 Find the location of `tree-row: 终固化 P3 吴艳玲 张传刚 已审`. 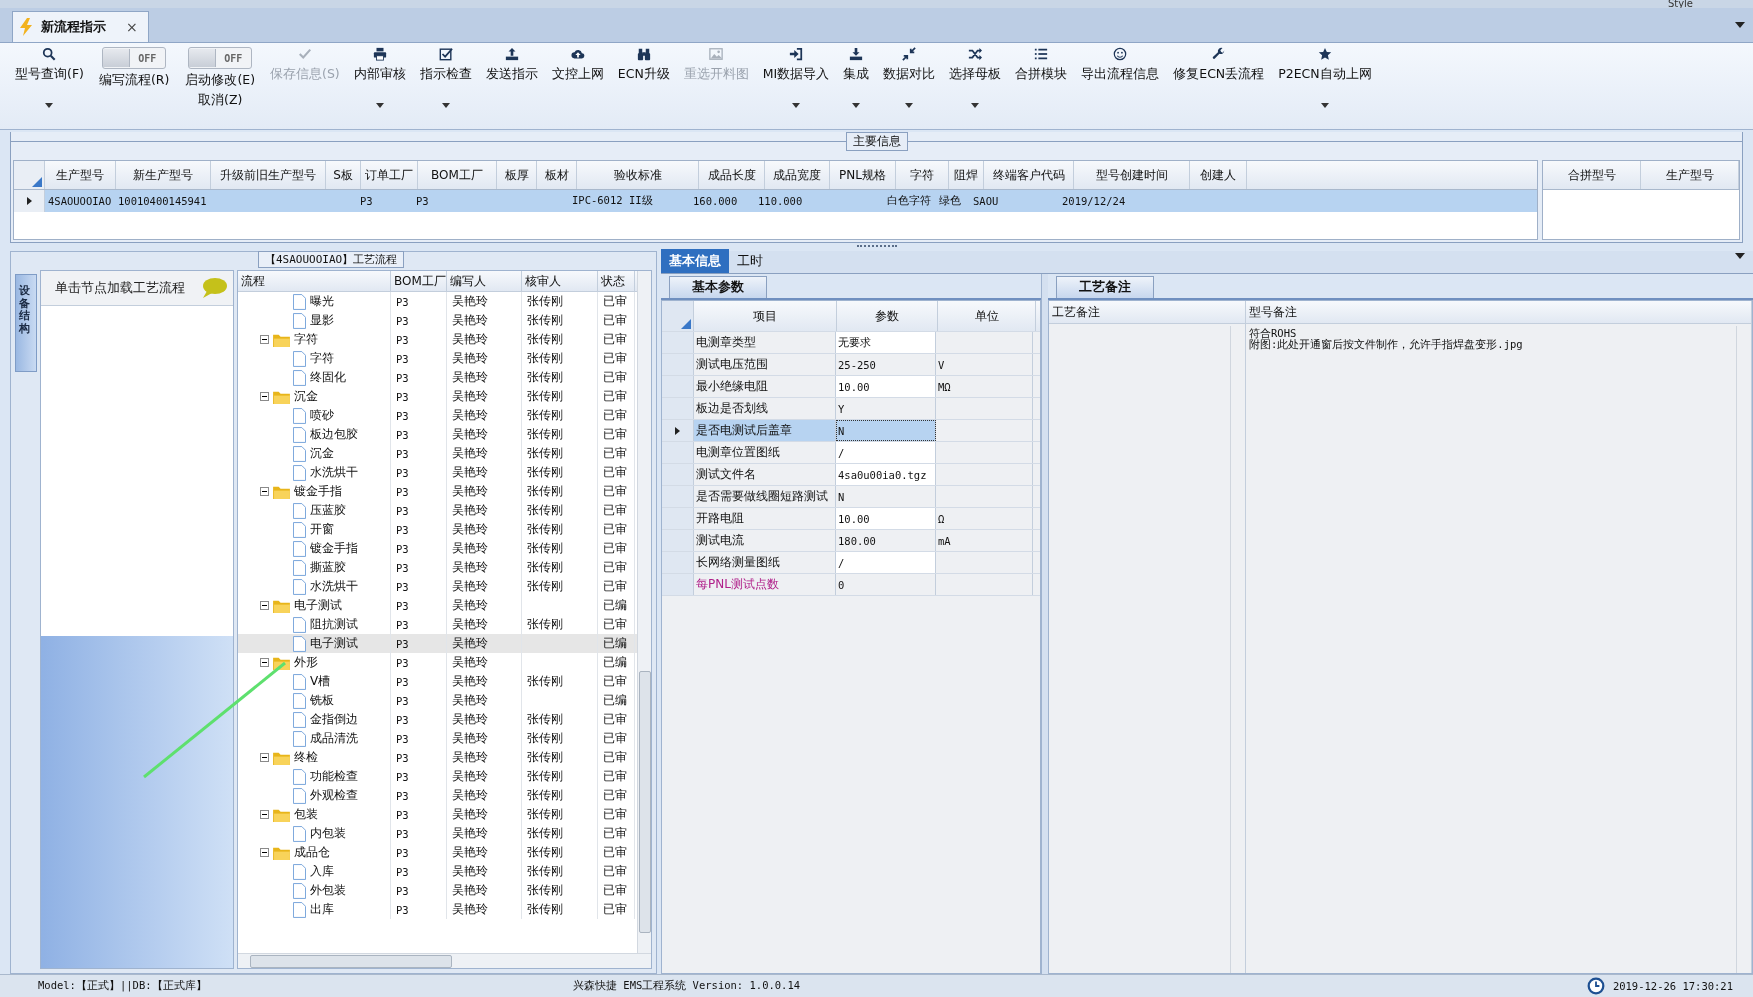

tree-row: 终固化 P3 吴艳玲 张传刚 已审 is located at coordinates (437, 377).